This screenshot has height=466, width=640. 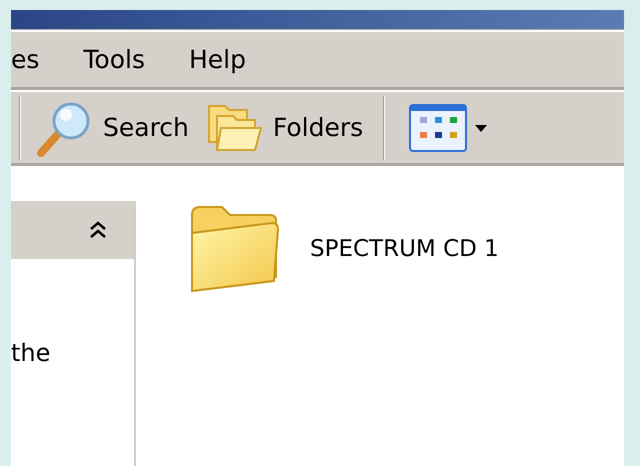 I want to click on menu-item: Tools, so click(x=114, y=59).